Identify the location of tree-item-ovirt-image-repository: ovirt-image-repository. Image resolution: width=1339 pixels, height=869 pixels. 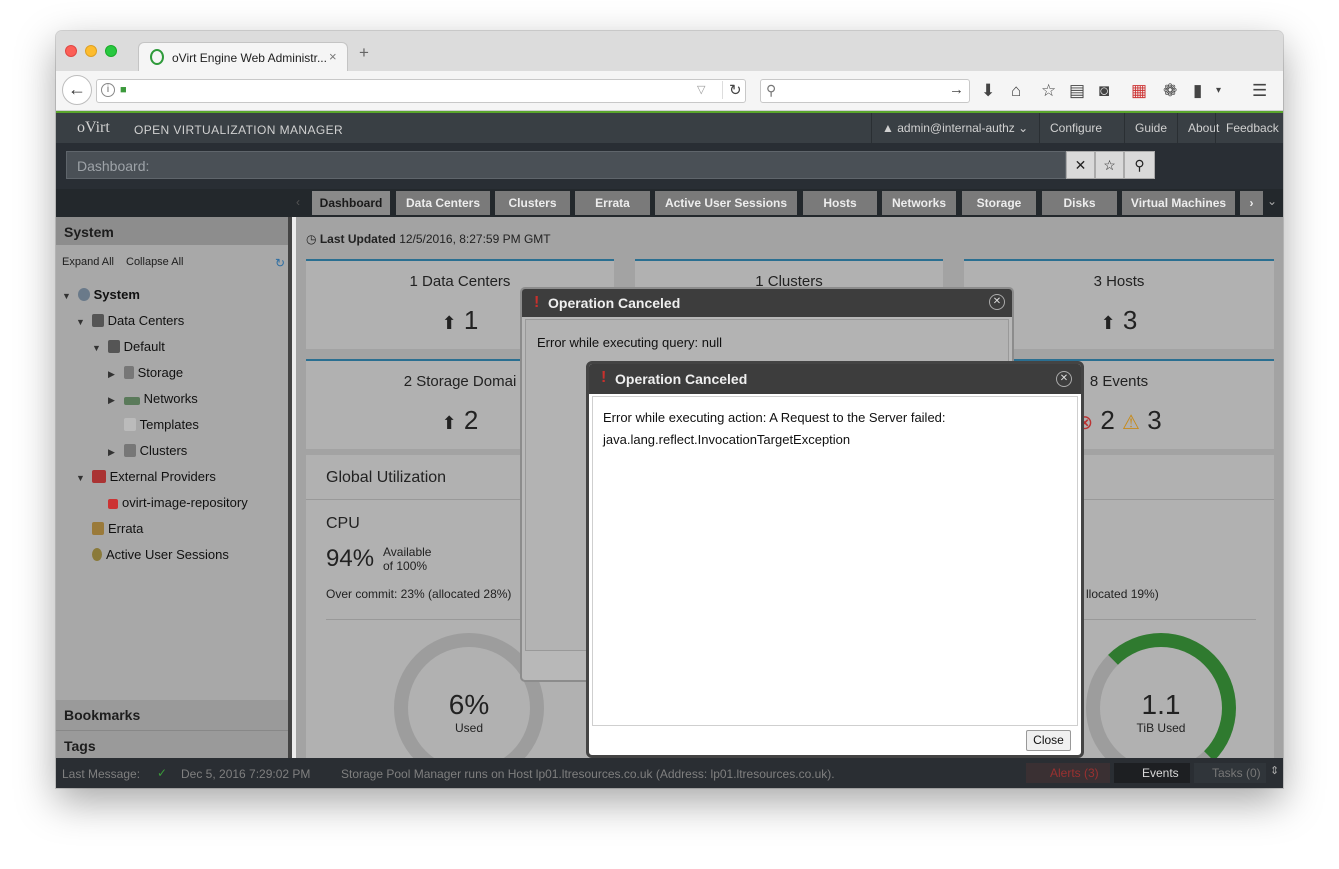
(178, 502).